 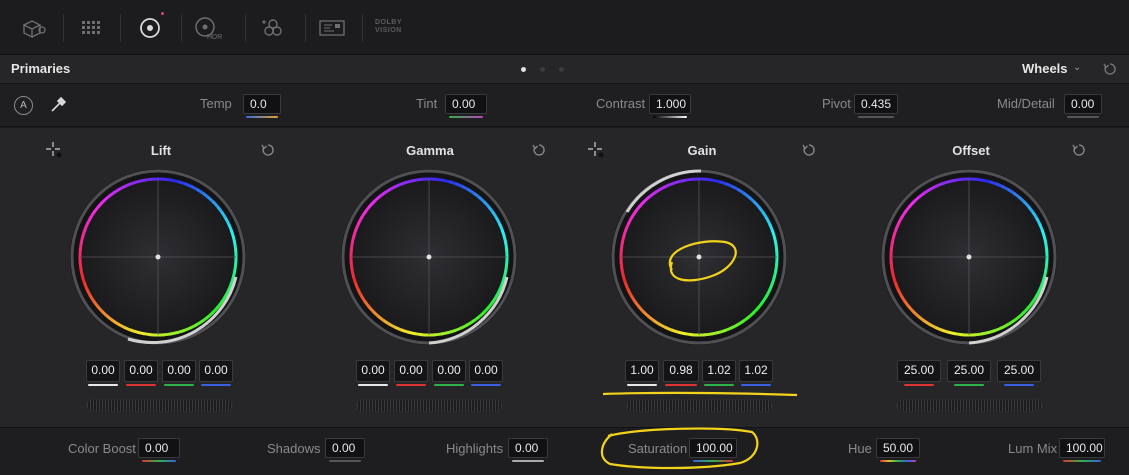 What do you see at coordinates (898, 448) in the screenshot?
I see `hue-field: 50.00` at bounding box center [898, 448].